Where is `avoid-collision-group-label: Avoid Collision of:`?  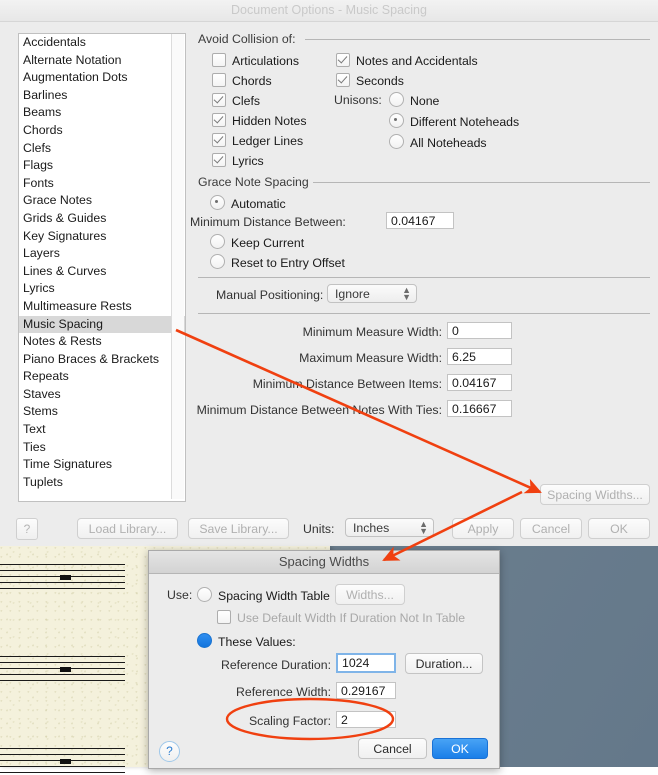
avoid-collision-group-label: Avoid Collision of: is located at coordinates (249, 39).